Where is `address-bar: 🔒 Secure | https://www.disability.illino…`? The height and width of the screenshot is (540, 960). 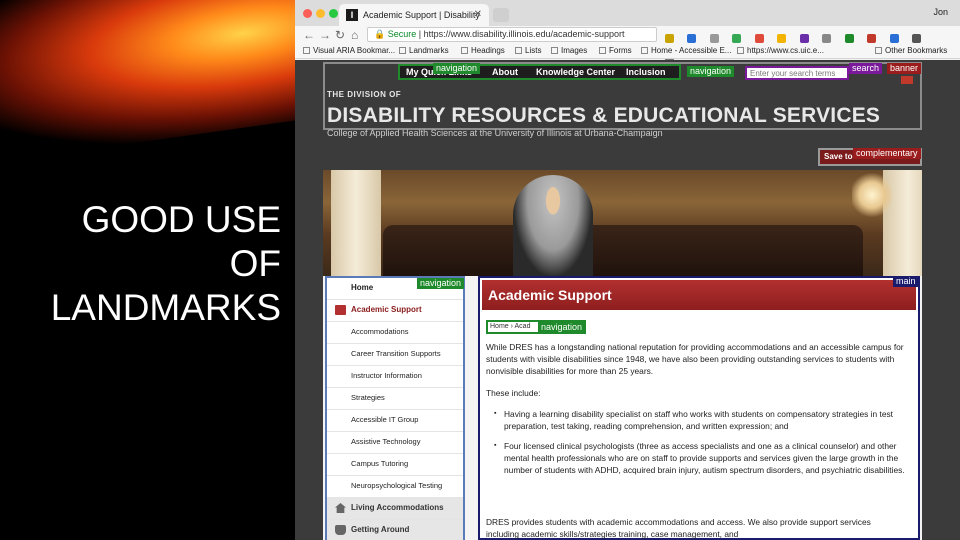 address-bar: 🔒 Secure | https://www.disability.illino… is located at coordinates (512, 34).